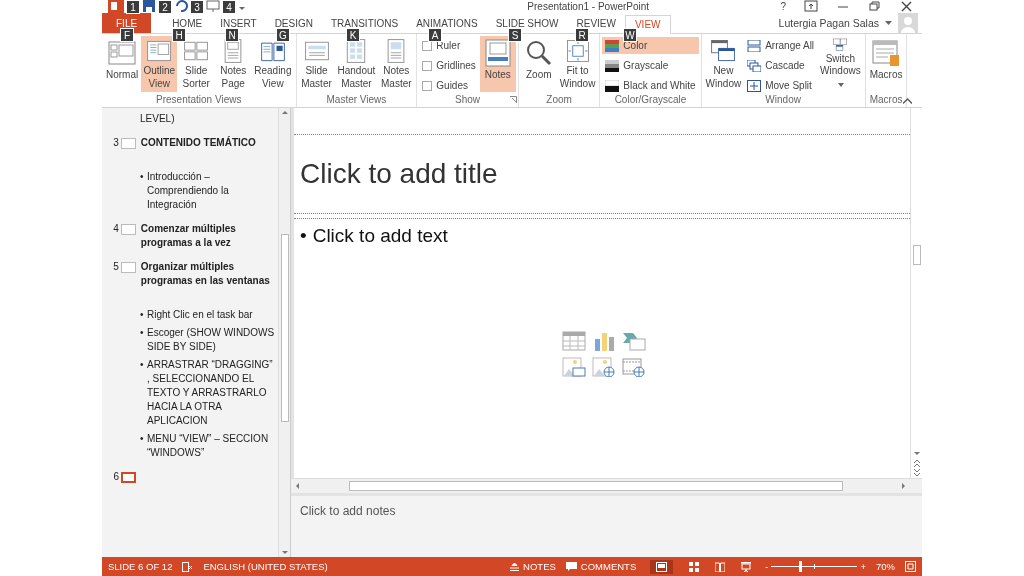 Image resolution: width=1024 pixels, height=576 pixels. What do you see at coordinates (211, 340) in the screenshot?
I see `bullet-text: Escoger (SHOW WINDOWS SIDE BY SIDE)` at bounding box center [211, 340].